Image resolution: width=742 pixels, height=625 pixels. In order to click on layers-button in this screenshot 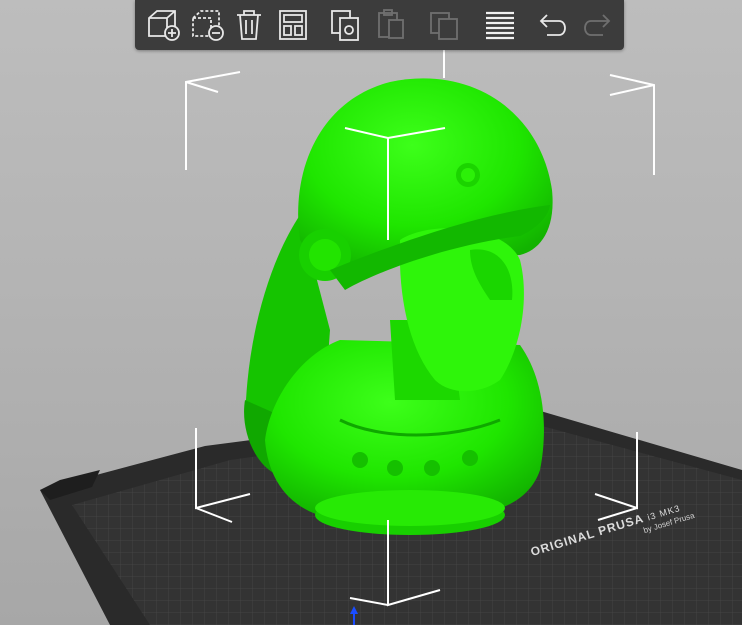, I will do `click(500, 25)`.